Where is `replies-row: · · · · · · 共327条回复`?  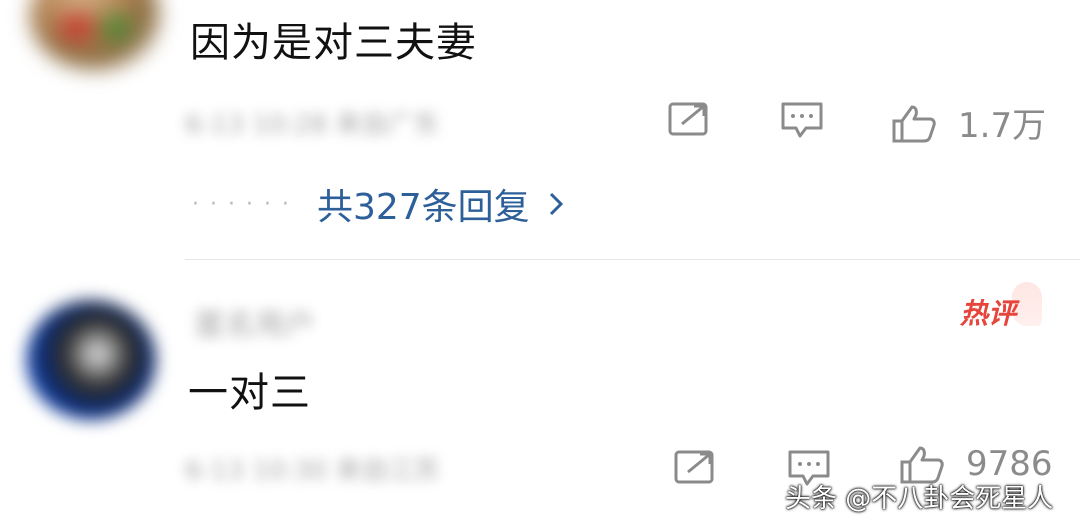 replies-row: · · · · · · 共327条回复 is located at coordinates (378, 204).